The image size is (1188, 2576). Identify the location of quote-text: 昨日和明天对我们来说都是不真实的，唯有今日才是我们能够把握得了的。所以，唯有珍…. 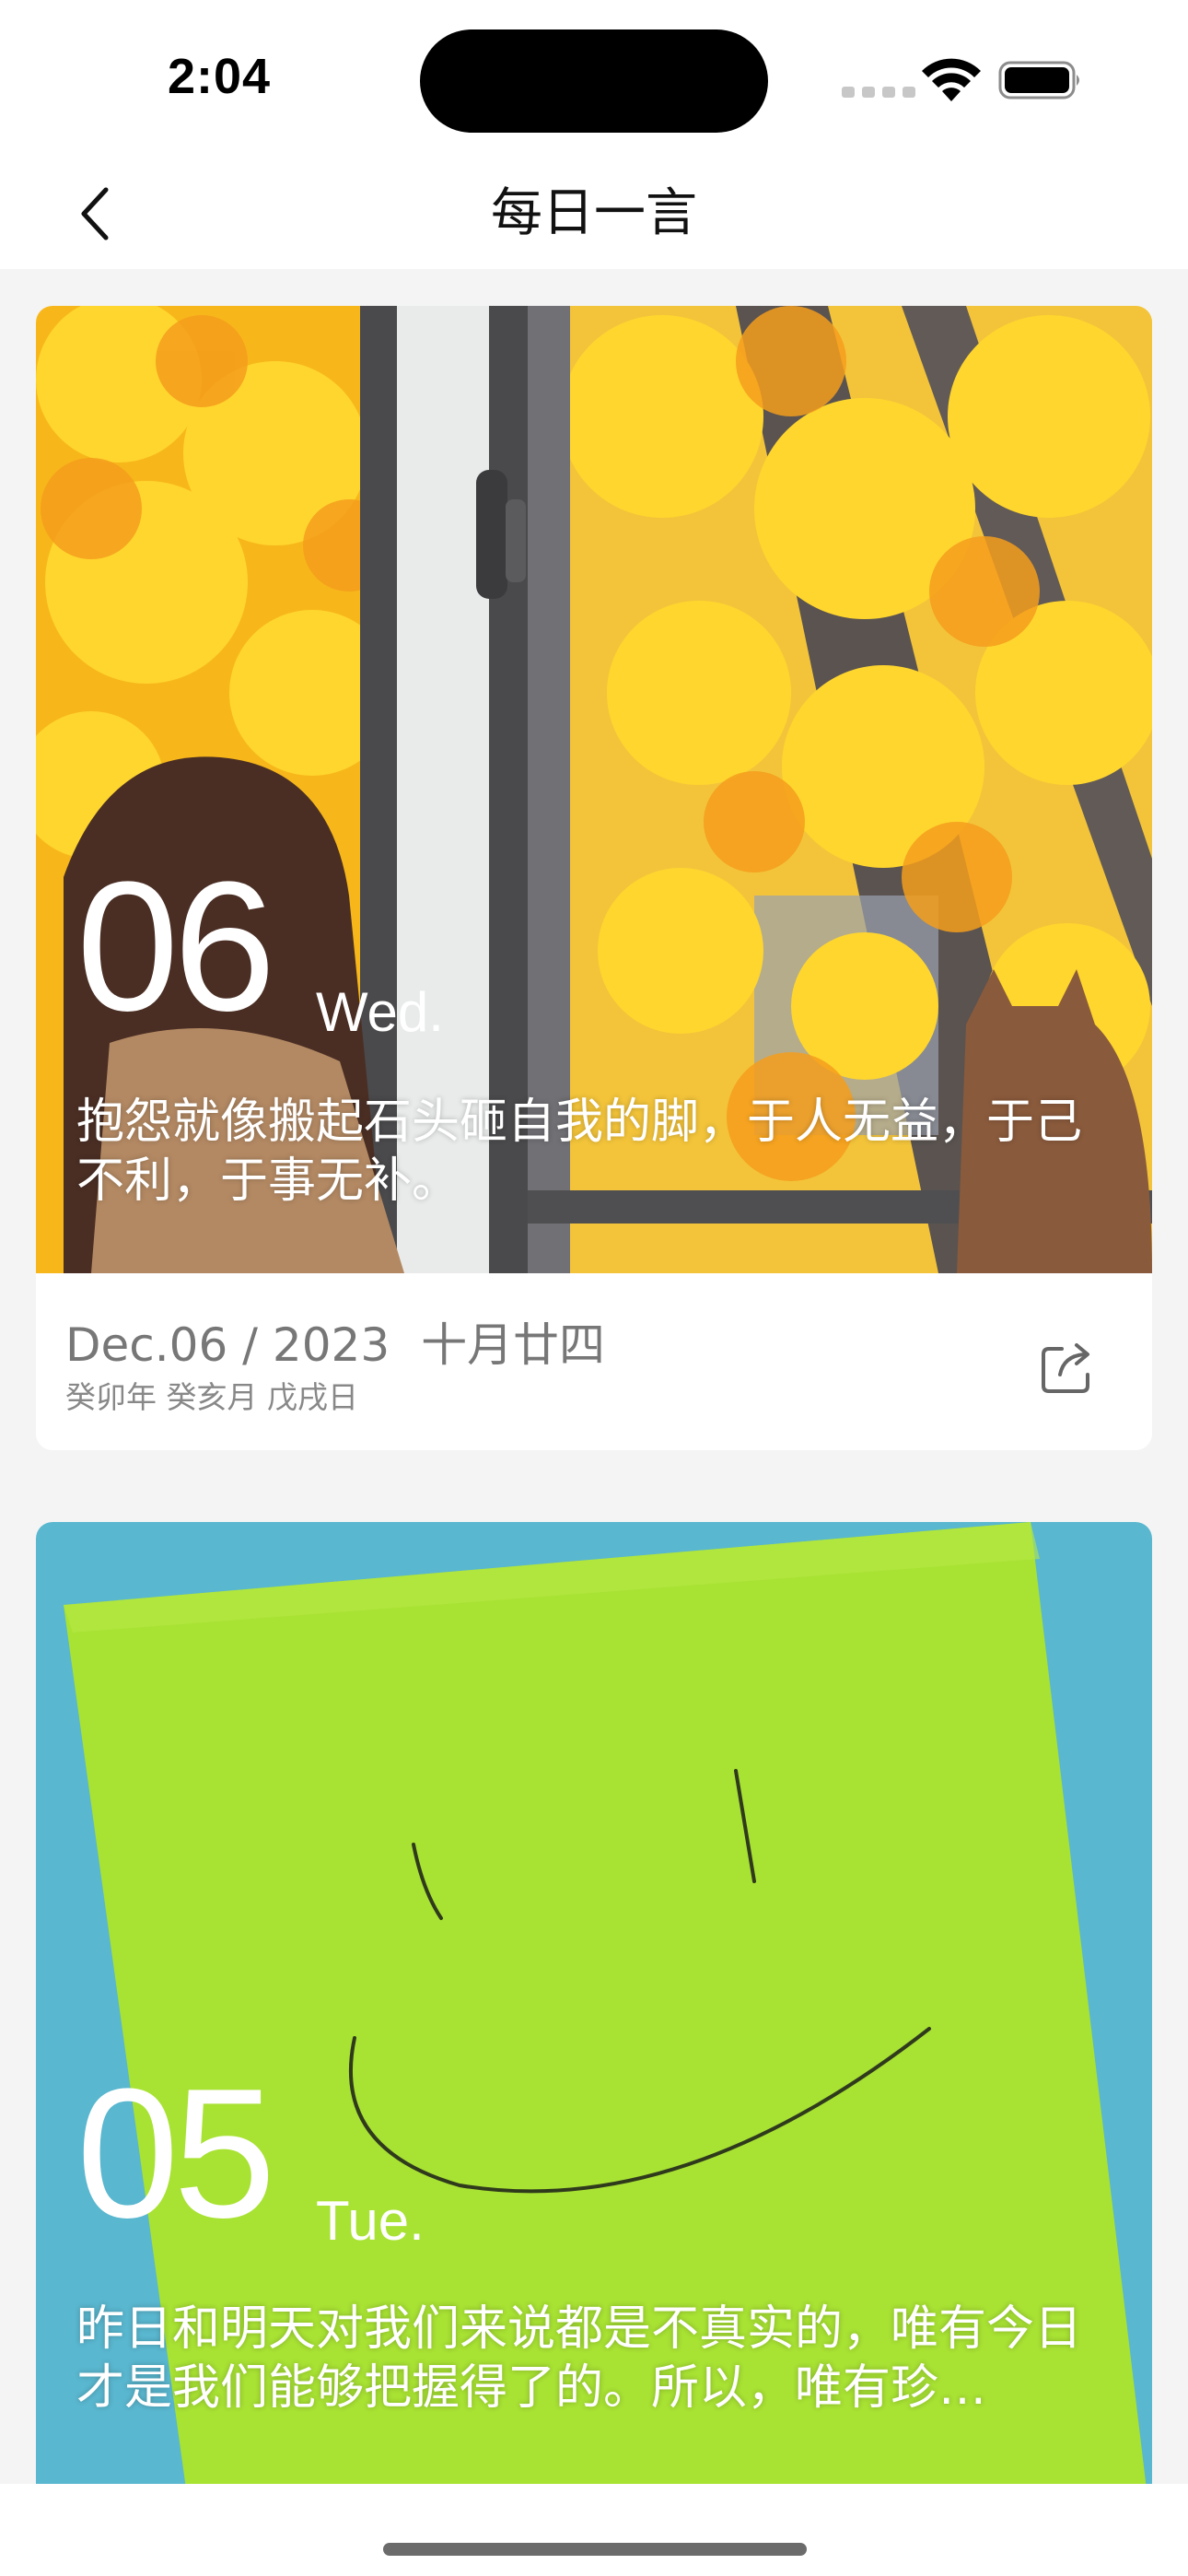
(579, 2358).